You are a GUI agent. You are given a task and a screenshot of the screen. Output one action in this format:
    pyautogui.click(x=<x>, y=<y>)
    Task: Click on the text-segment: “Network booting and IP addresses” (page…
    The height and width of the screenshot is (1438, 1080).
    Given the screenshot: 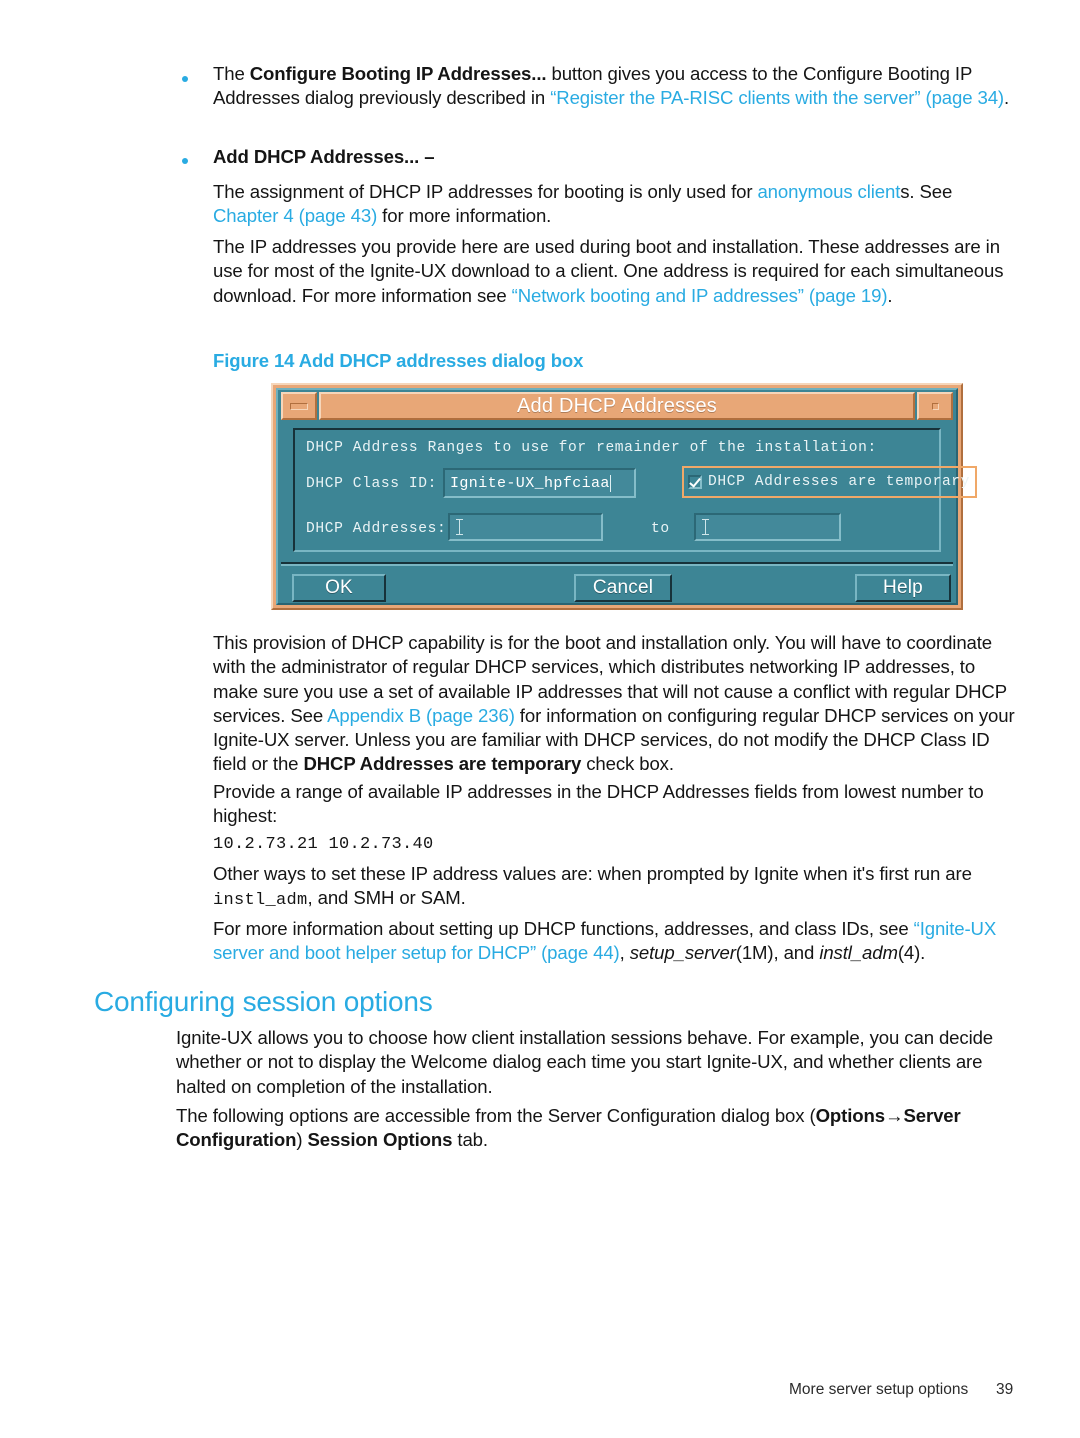 What is the action you would take?
    pyautogui.click(x=700, y=295)
    